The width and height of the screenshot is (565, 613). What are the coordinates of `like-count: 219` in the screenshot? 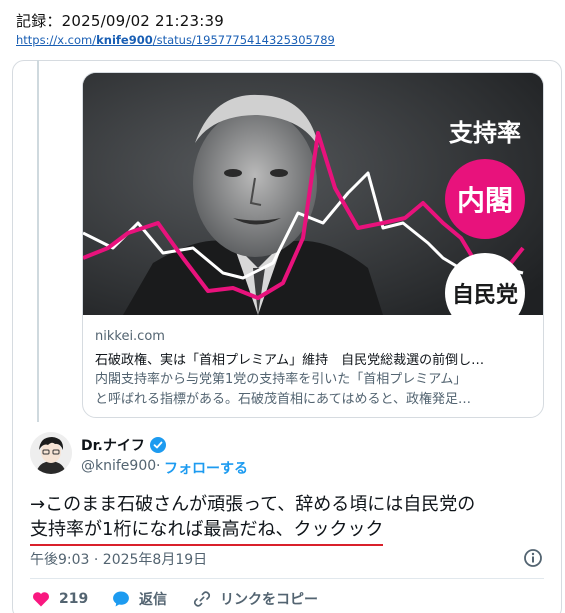 It's located at (74, 599).